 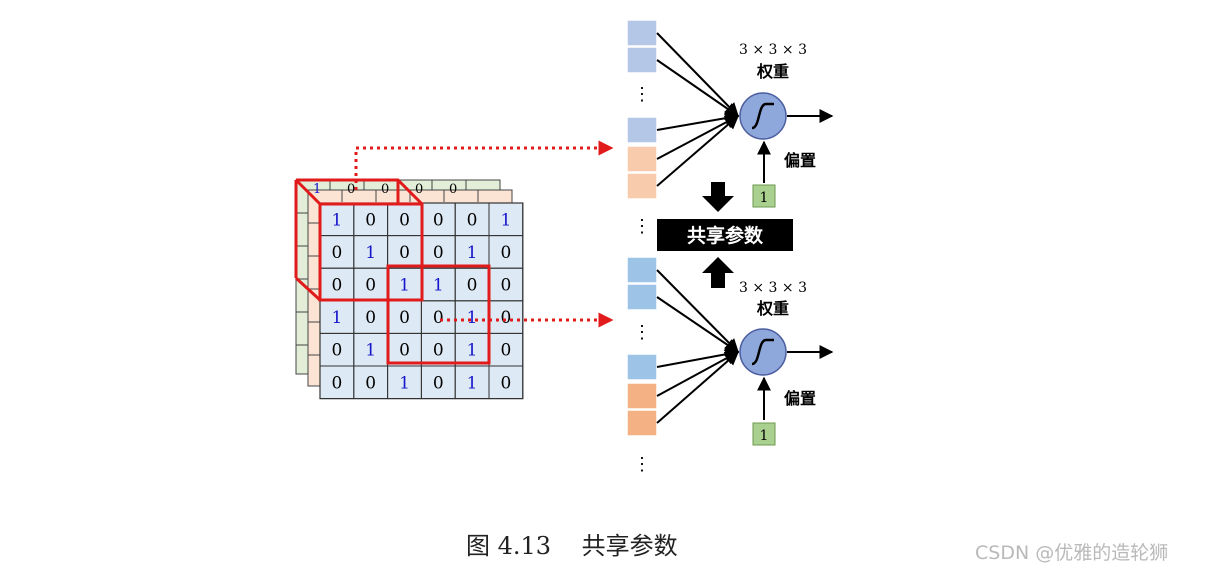 What do you see at coordinates (730, 365) in the screenshot?
I see `bottom-neuron-group: ⋮ ⋮ 3 × 3 × 3 权重 偏置 1` at bounding box center [730, 365].